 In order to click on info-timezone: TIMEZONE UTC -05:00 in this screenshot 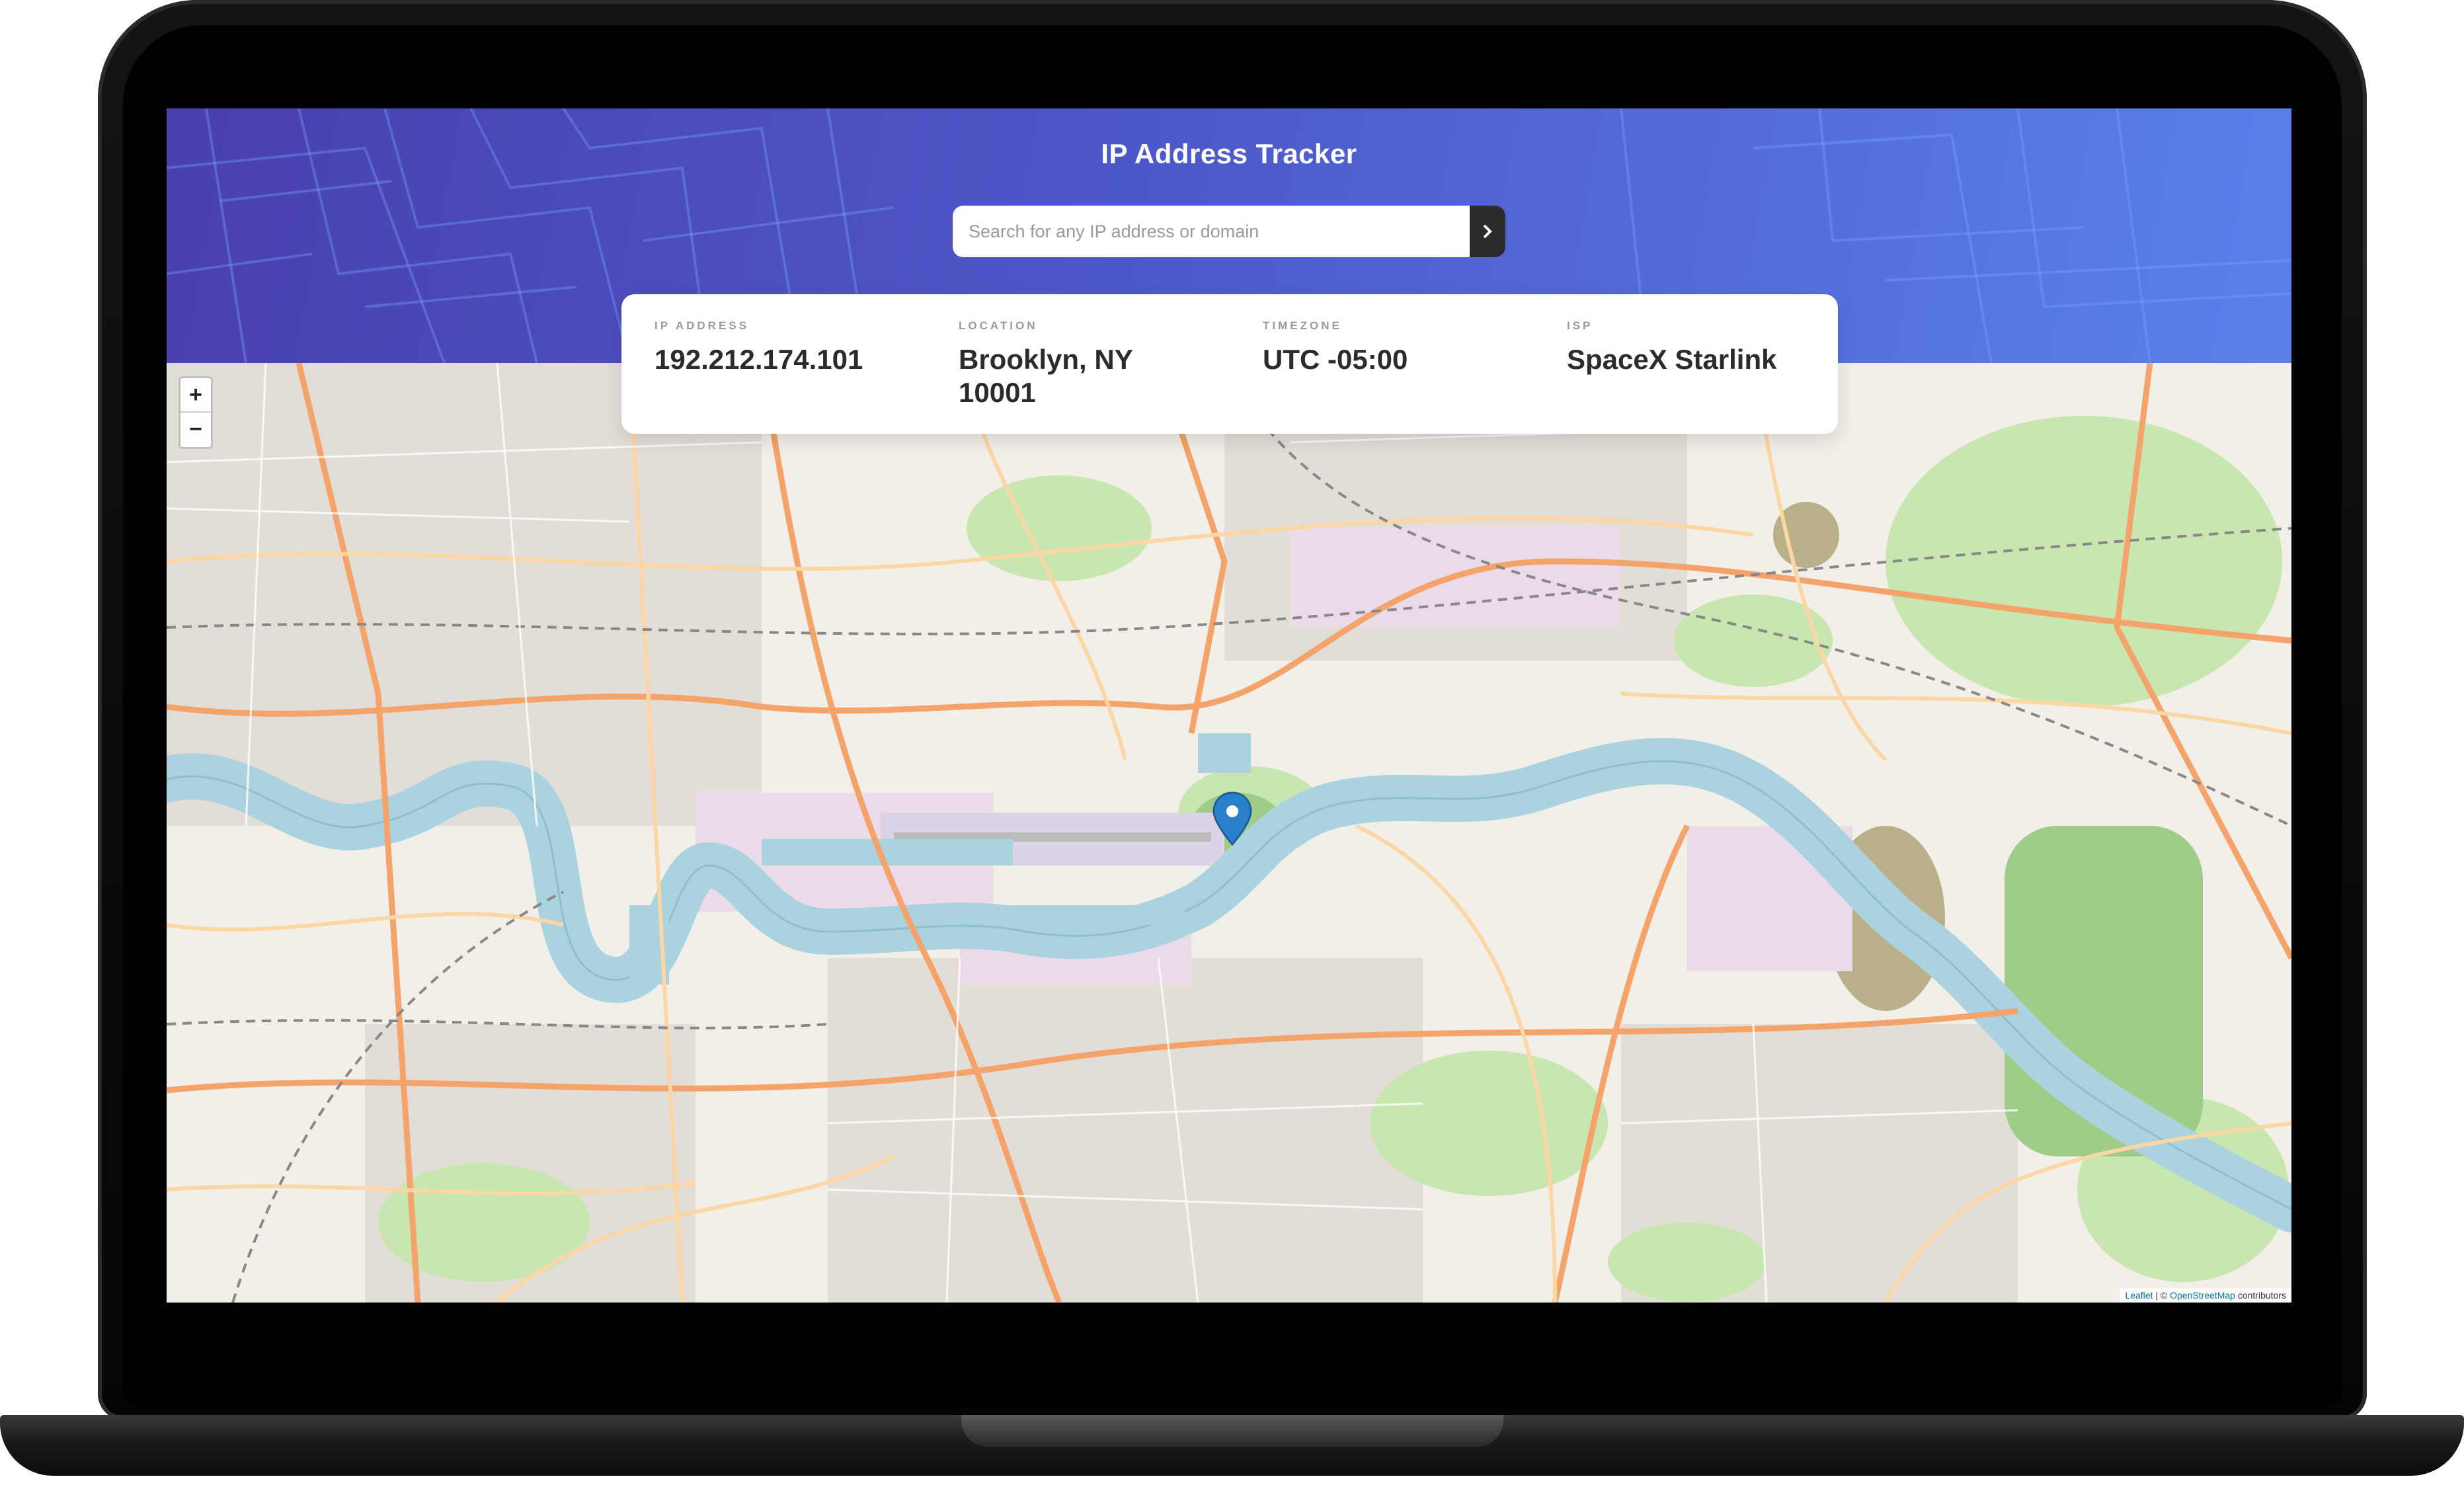, I will do `click(1401, 347)`.